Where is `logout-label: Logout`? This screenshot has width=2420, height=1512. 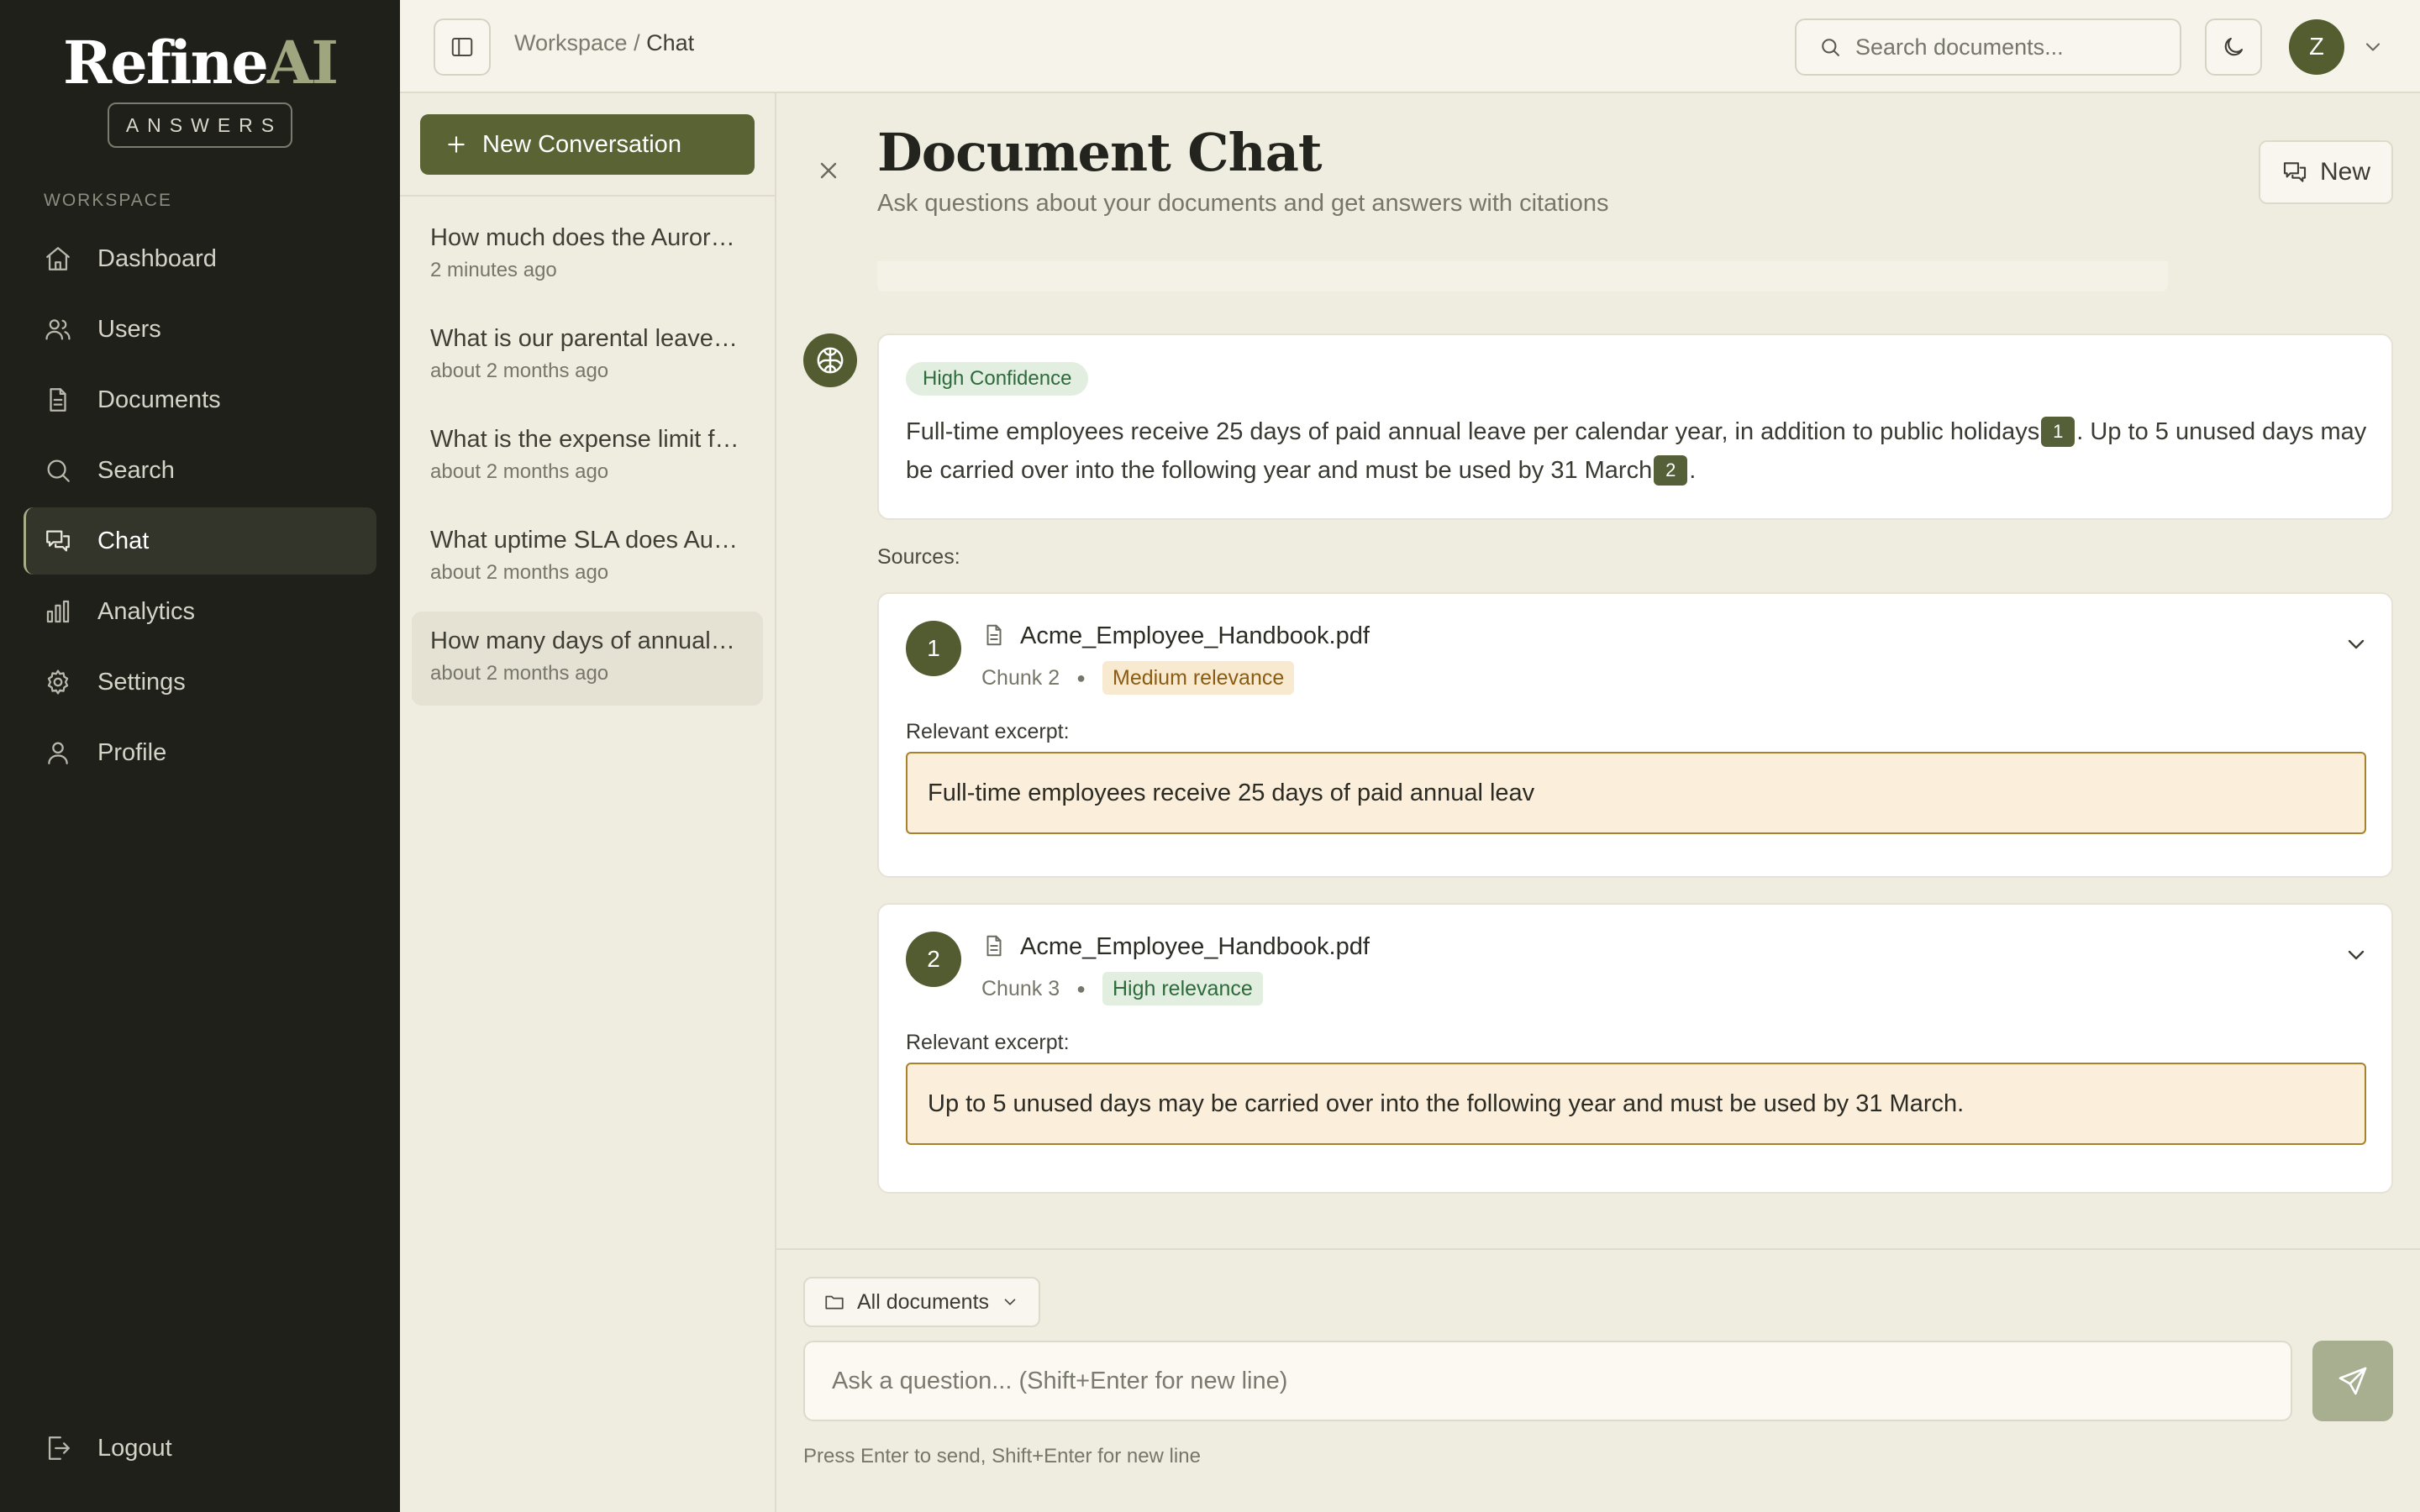 logout-label: Logout is located at coordinates (134, 1448).